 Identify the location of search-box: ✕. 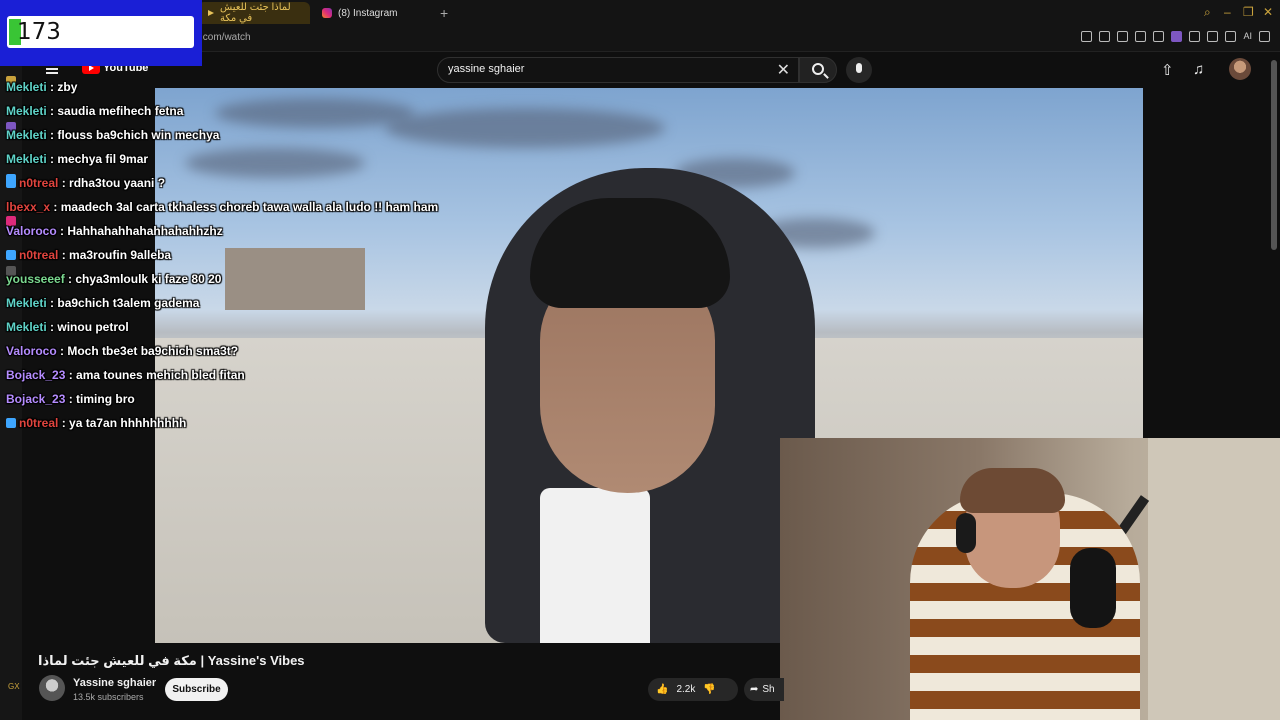
(618, 70).